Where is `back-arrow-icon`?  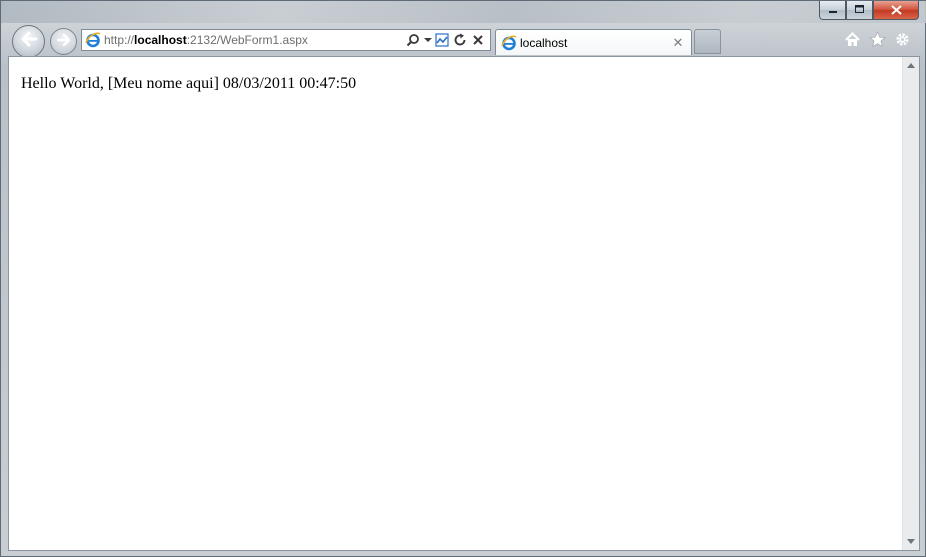
back-arrow-icon is located at coordinates (29, 41).